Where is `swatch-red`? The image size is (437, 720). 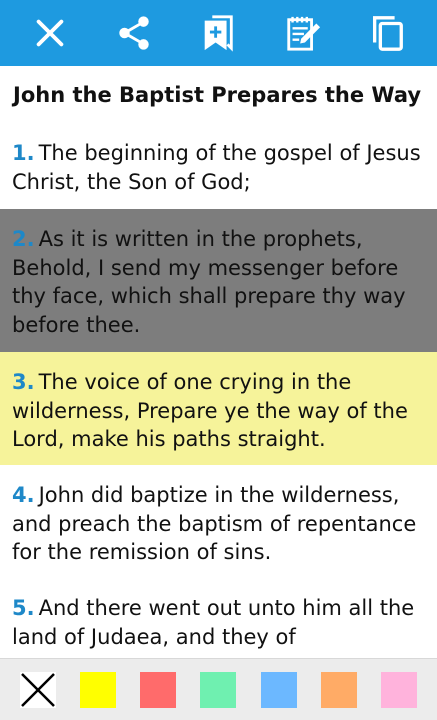
swatch-red is located at coordinates (158, 689).